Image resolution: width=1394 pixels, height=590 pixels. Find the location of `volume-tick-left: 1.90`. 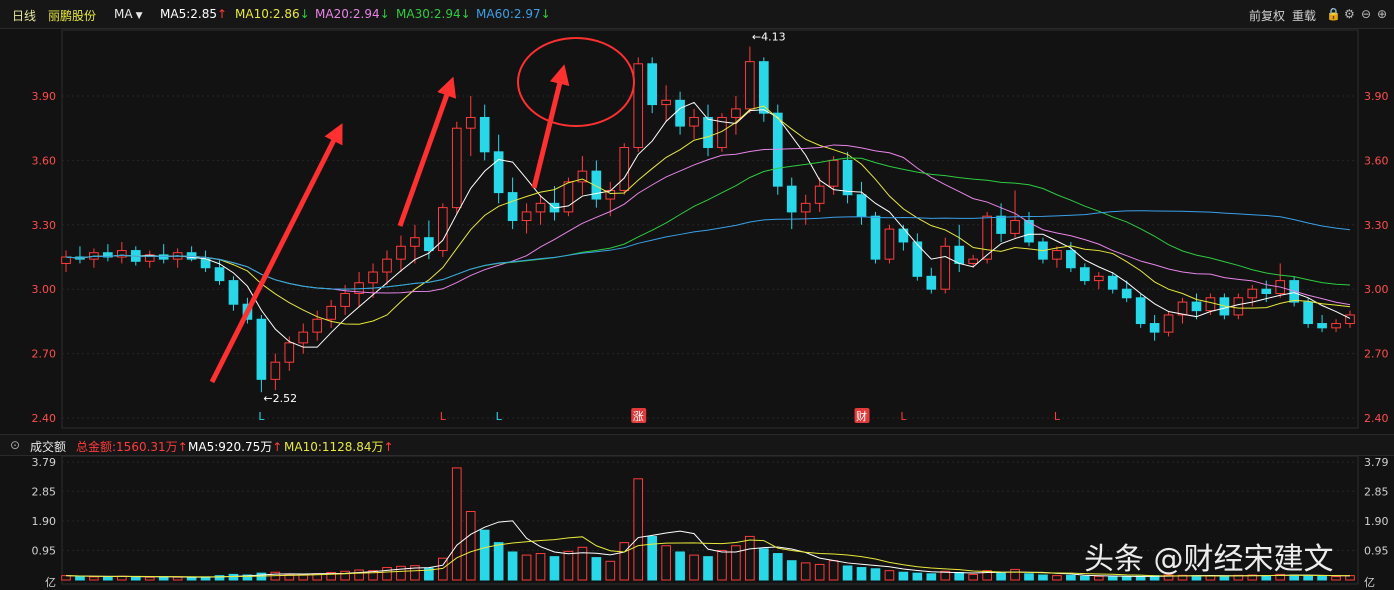

volume-tick-left: 1.90 is located at coordinates (44, 521).